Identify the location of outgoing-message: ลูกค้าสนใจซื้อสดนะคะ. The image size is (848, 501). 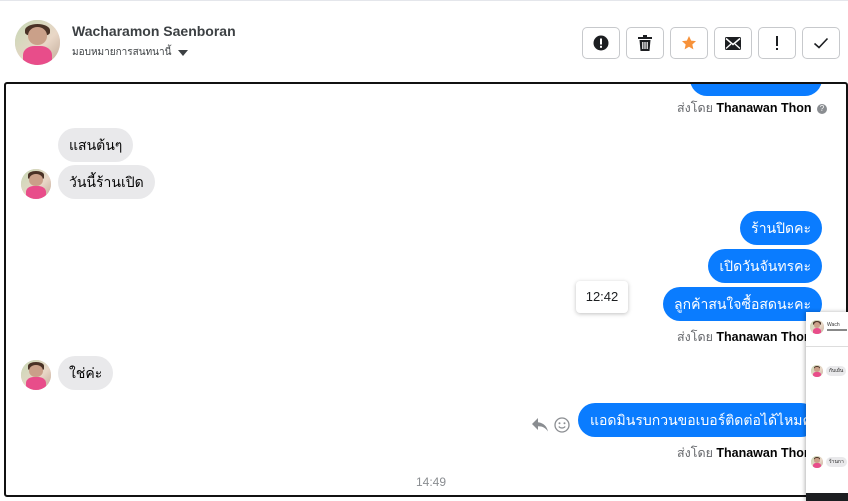
(742, 304).